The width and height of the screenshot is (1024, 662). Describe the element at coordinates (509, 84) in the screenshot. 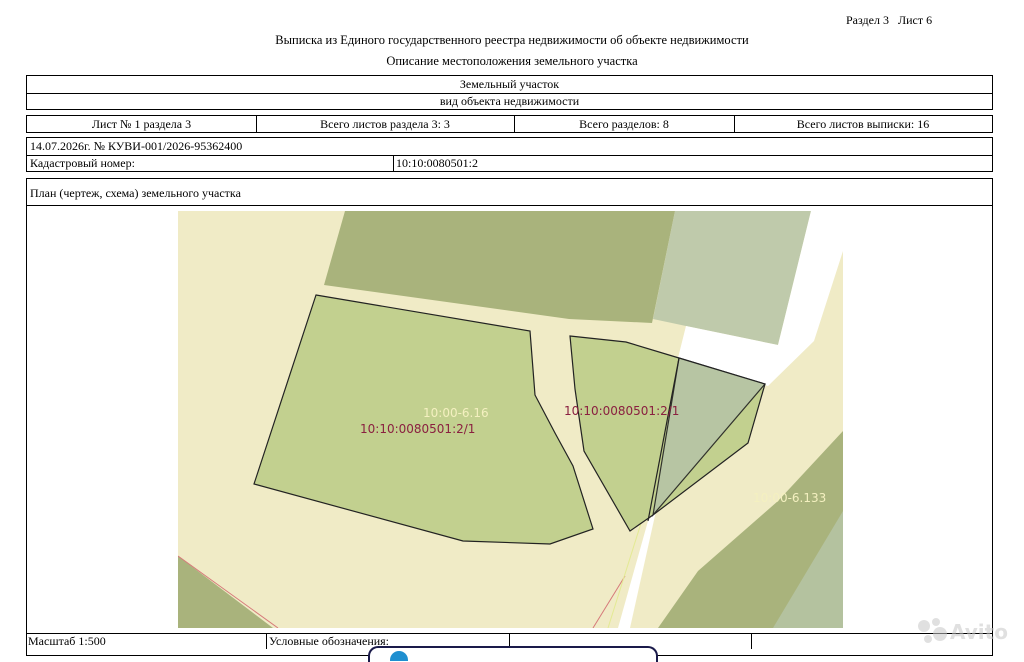

I see `object-type: Земельный участок` at that location.